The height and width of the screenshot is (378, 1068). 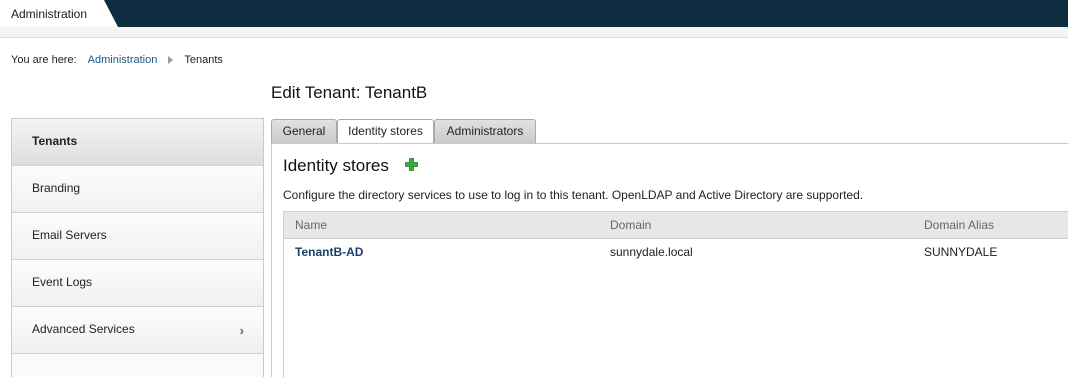 I want to click on table-row: TenantB-AD sunnydale.local SUNNYDALE, so click(x=676, y=252).